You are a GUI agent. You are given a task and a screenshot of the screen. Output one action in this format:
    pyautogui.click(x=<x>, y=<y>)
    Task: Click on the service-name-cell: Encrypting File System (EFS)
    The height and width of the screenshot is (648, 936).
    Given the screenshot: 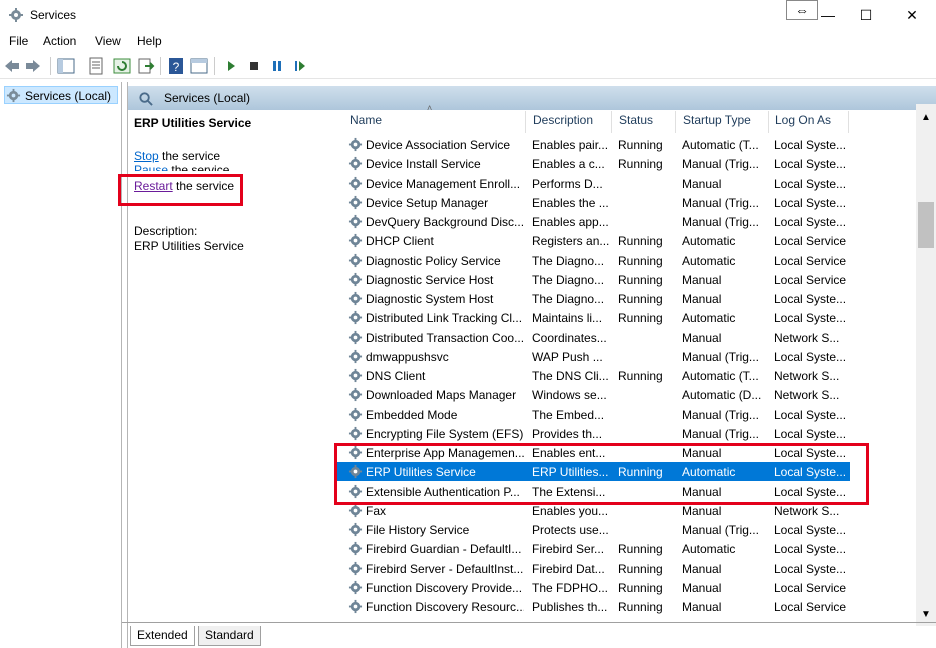 What is the action you would take?
    pyautogui.click(x=445, y=433)
    